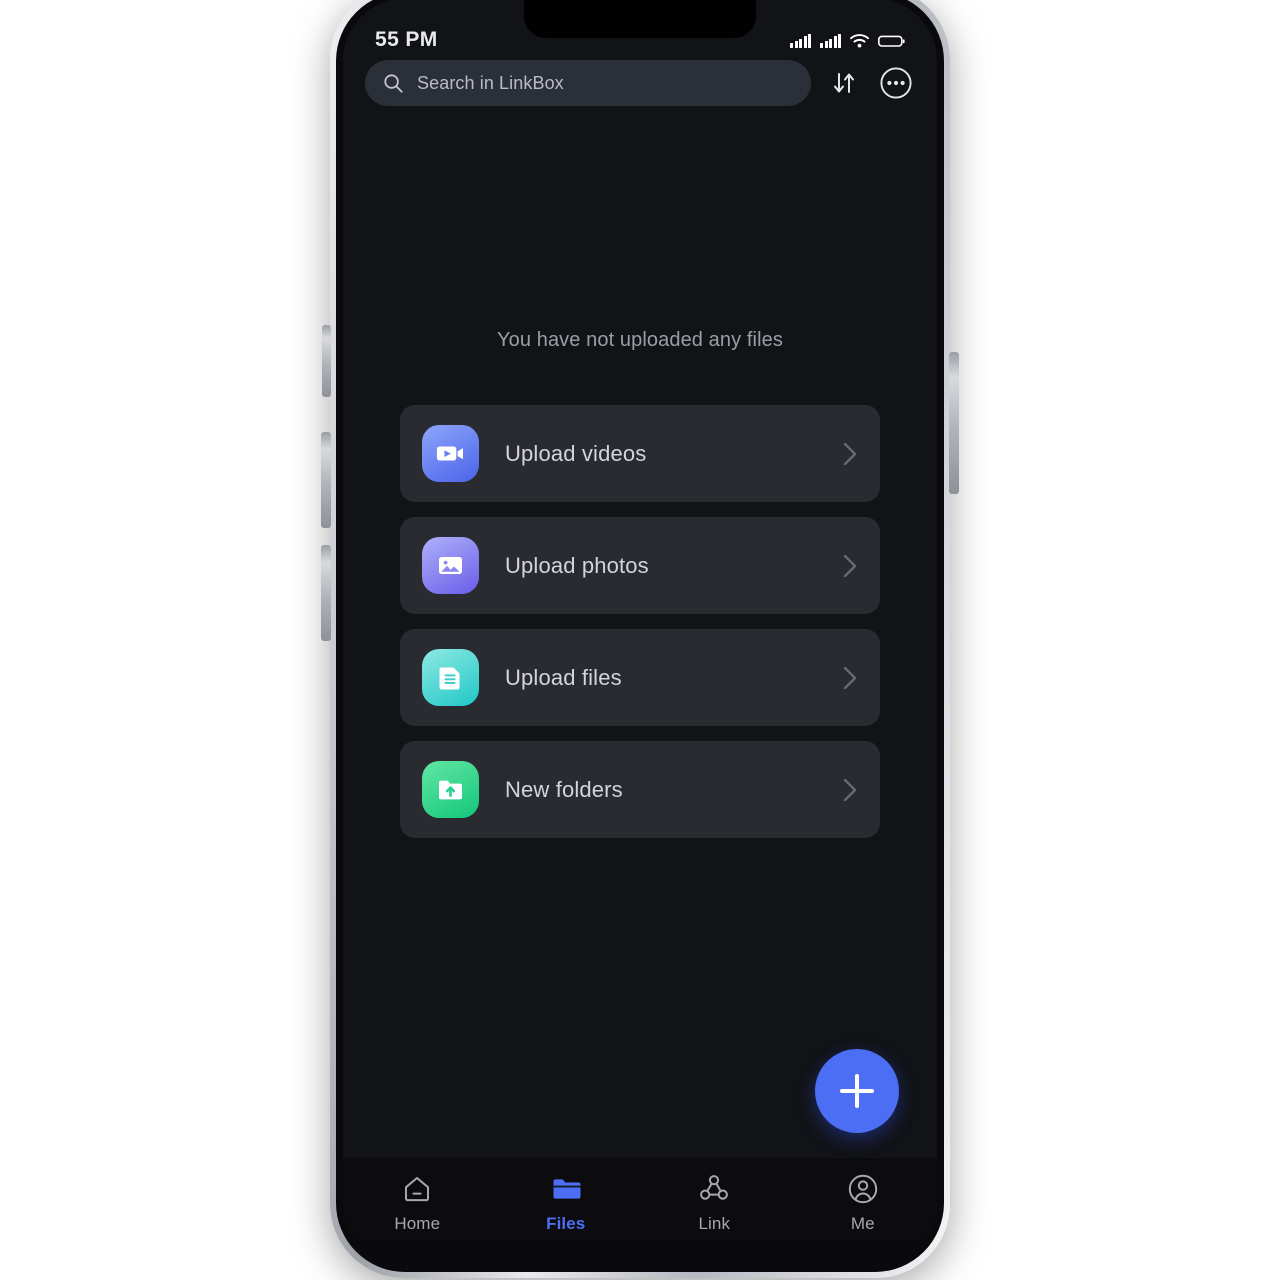 The width and height of the screenshot is (1280, 1280). Describe the element at coordinates (577, 565) in the screenshot. I see `card-label: Upload photos` at that location.